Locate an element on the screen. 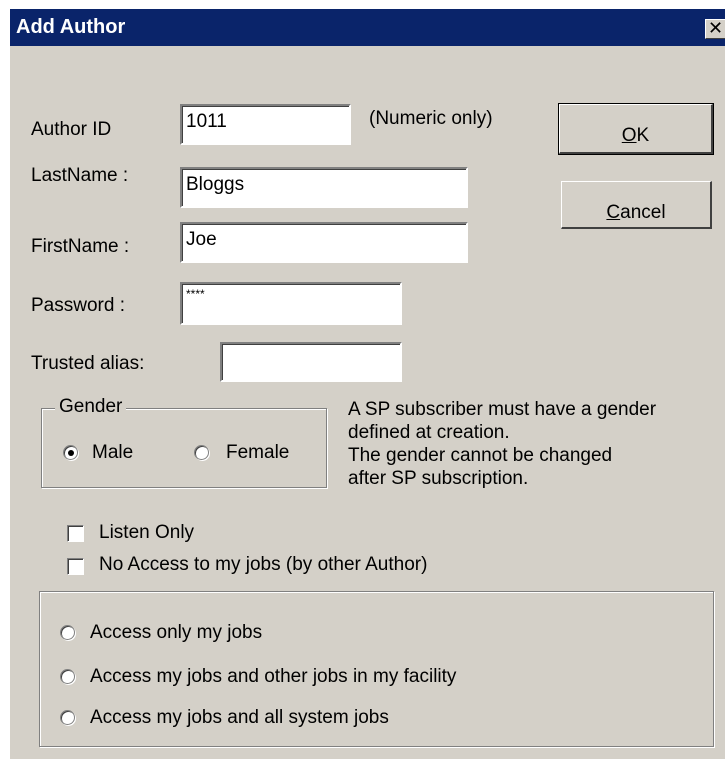 The height and width of the screenshot is (759, 725). cancel-button: Cancel is located at coordinates (636, 205).